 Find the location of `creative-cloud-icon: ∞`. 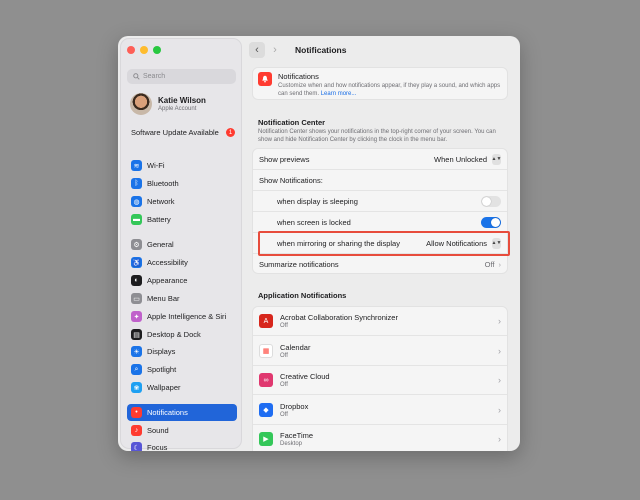

creative-cloud-icon: ∞ is located at coordinates (266, 380).